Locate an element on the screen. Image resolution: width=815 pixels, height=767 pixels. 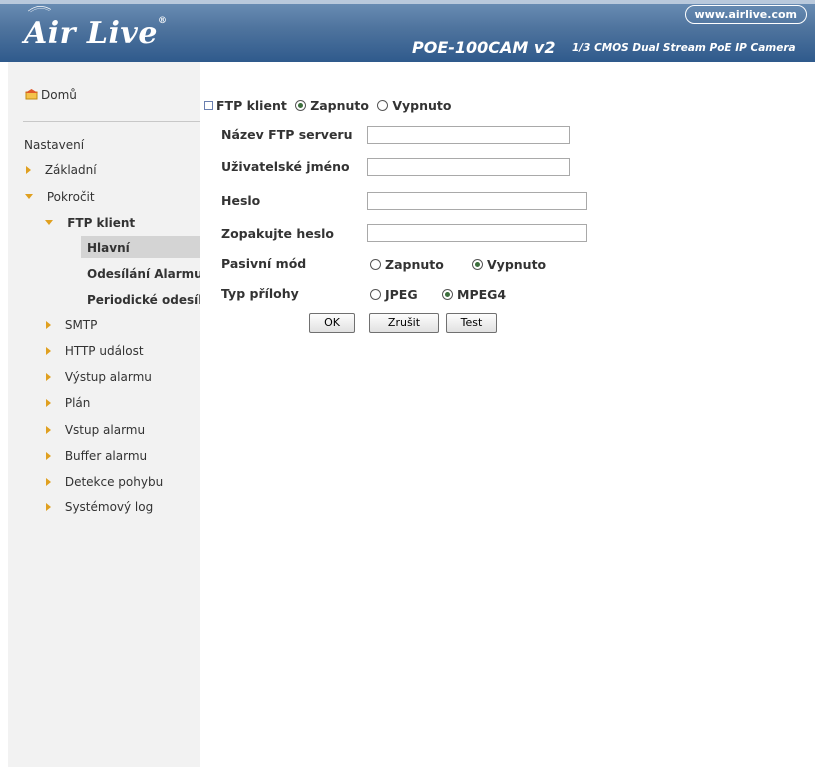
server-input is located at coordinates (468, 135).